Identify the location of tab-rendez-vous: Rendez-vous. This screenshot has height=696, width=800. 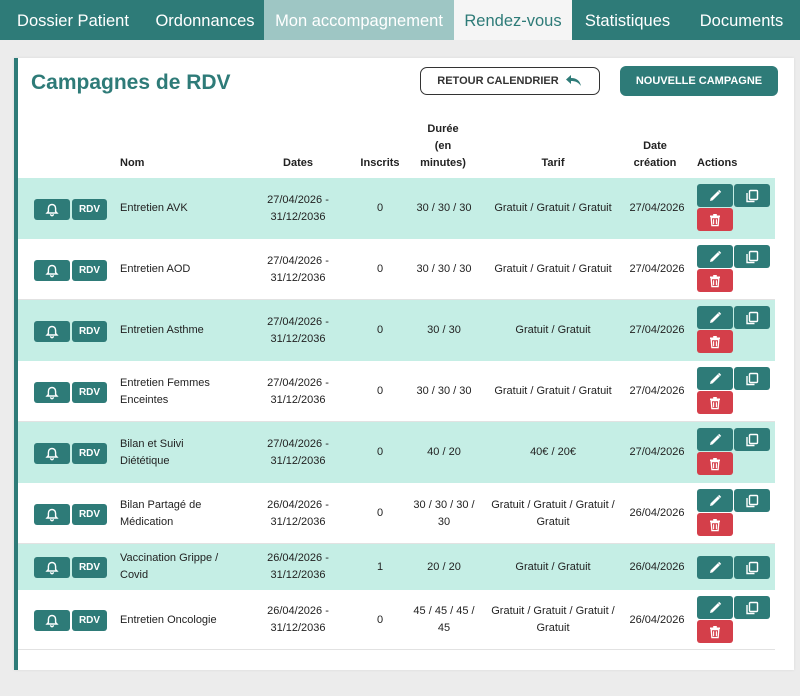
(513, 20).